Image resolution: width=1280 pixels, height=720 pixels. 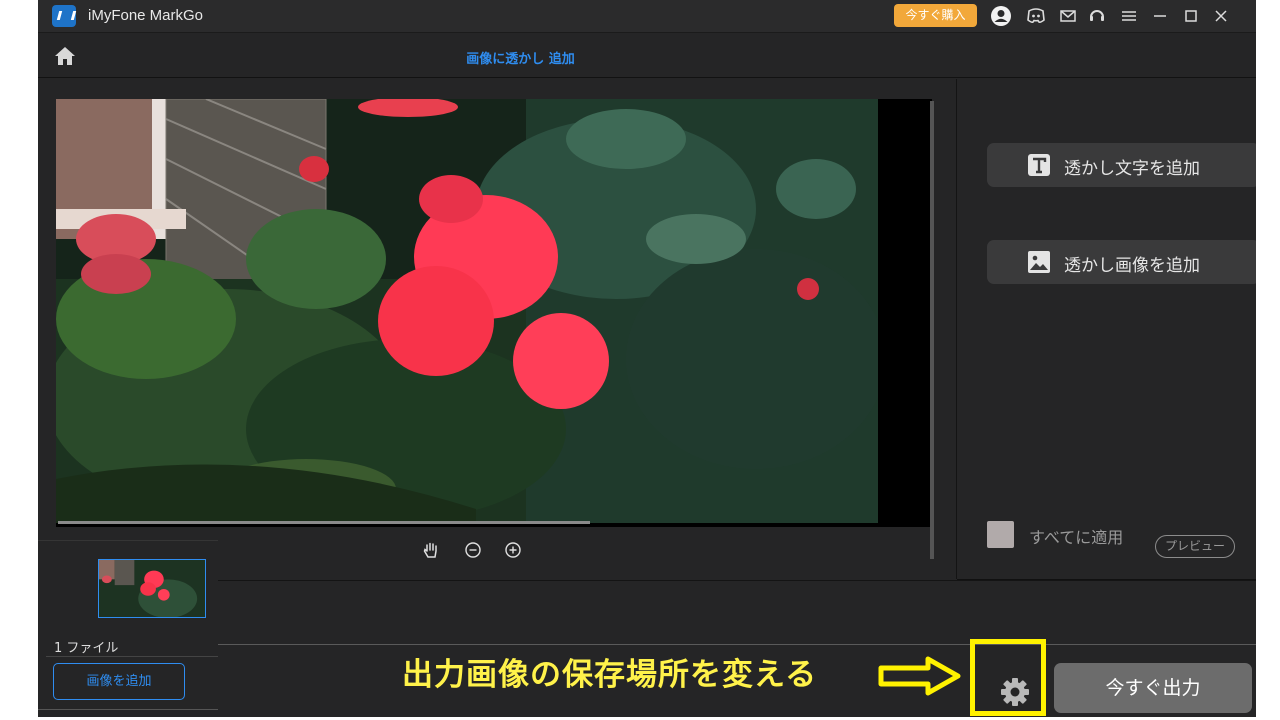 I want to click on add-text-watermark-button: 透かし文字を追加, so click(x=1121, y=165).